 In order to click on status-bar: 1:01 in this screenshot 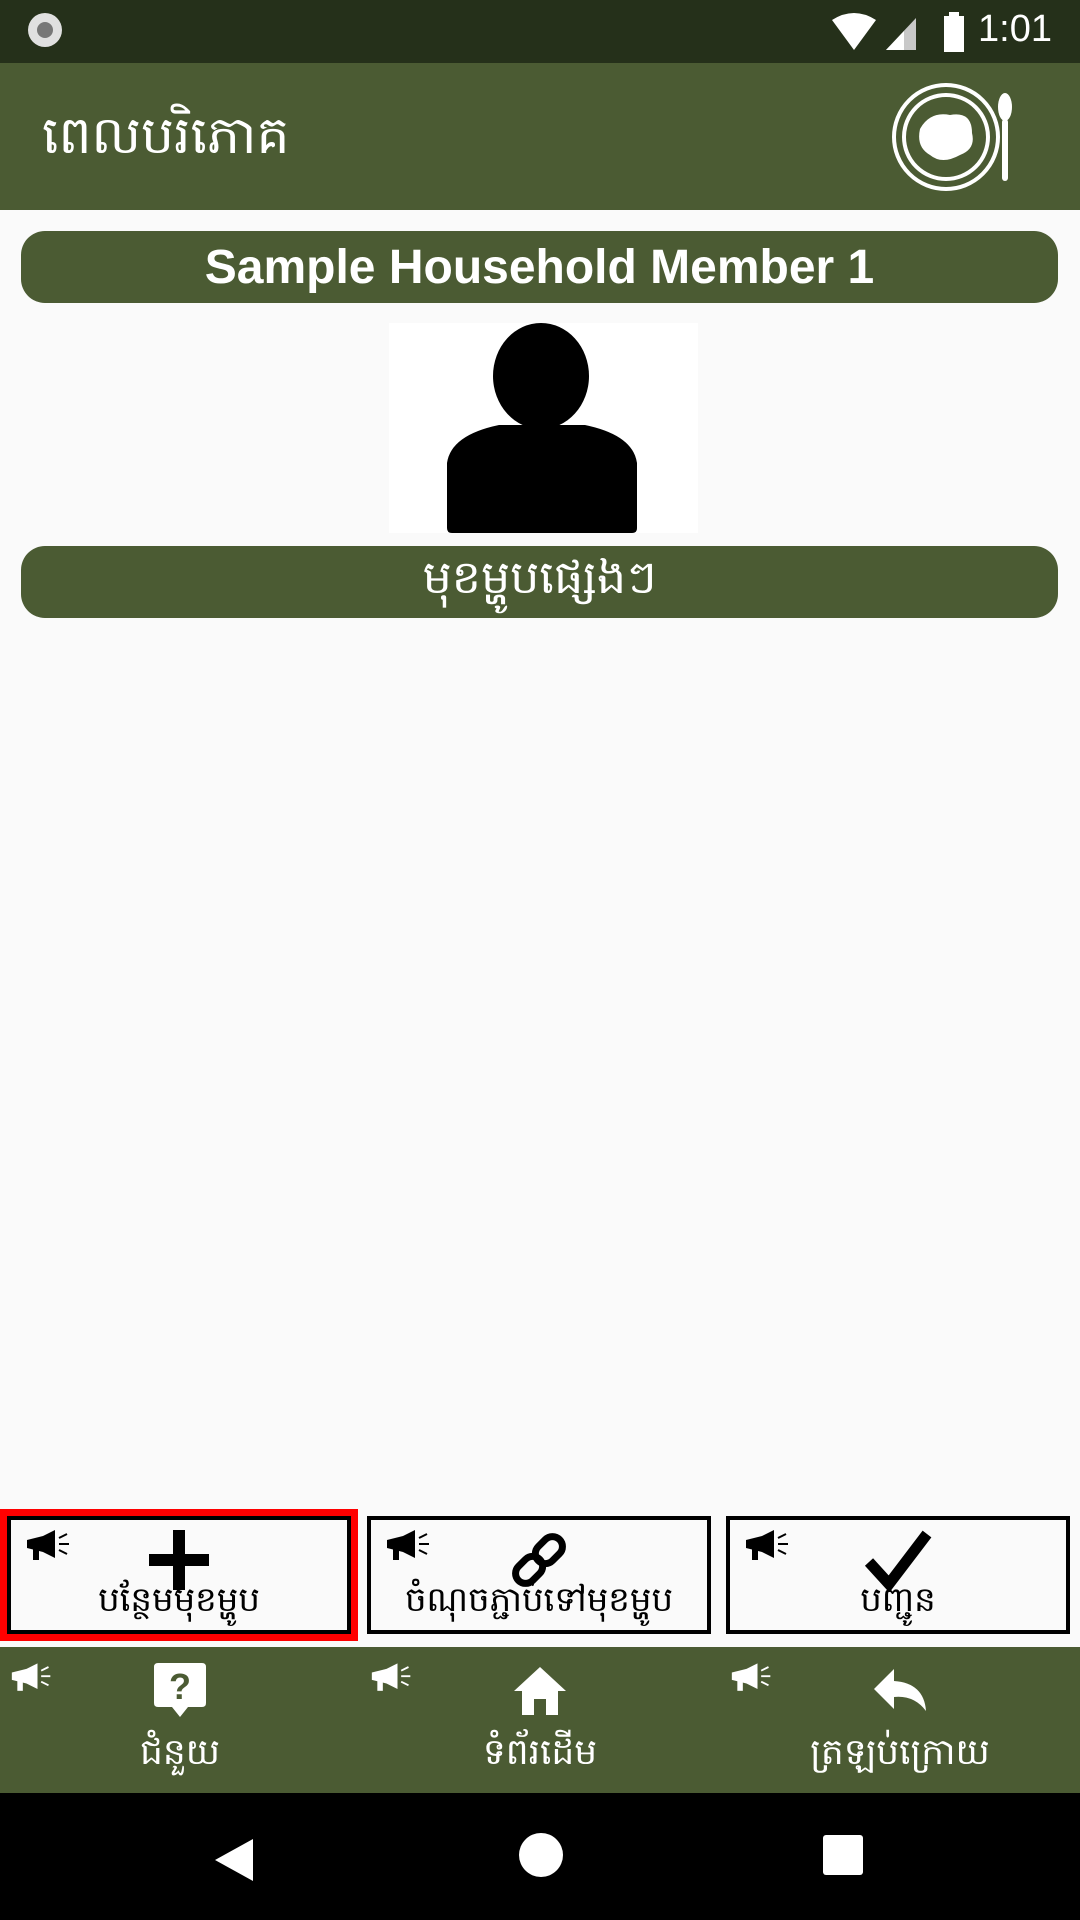, I will do `click(540, 31)`.